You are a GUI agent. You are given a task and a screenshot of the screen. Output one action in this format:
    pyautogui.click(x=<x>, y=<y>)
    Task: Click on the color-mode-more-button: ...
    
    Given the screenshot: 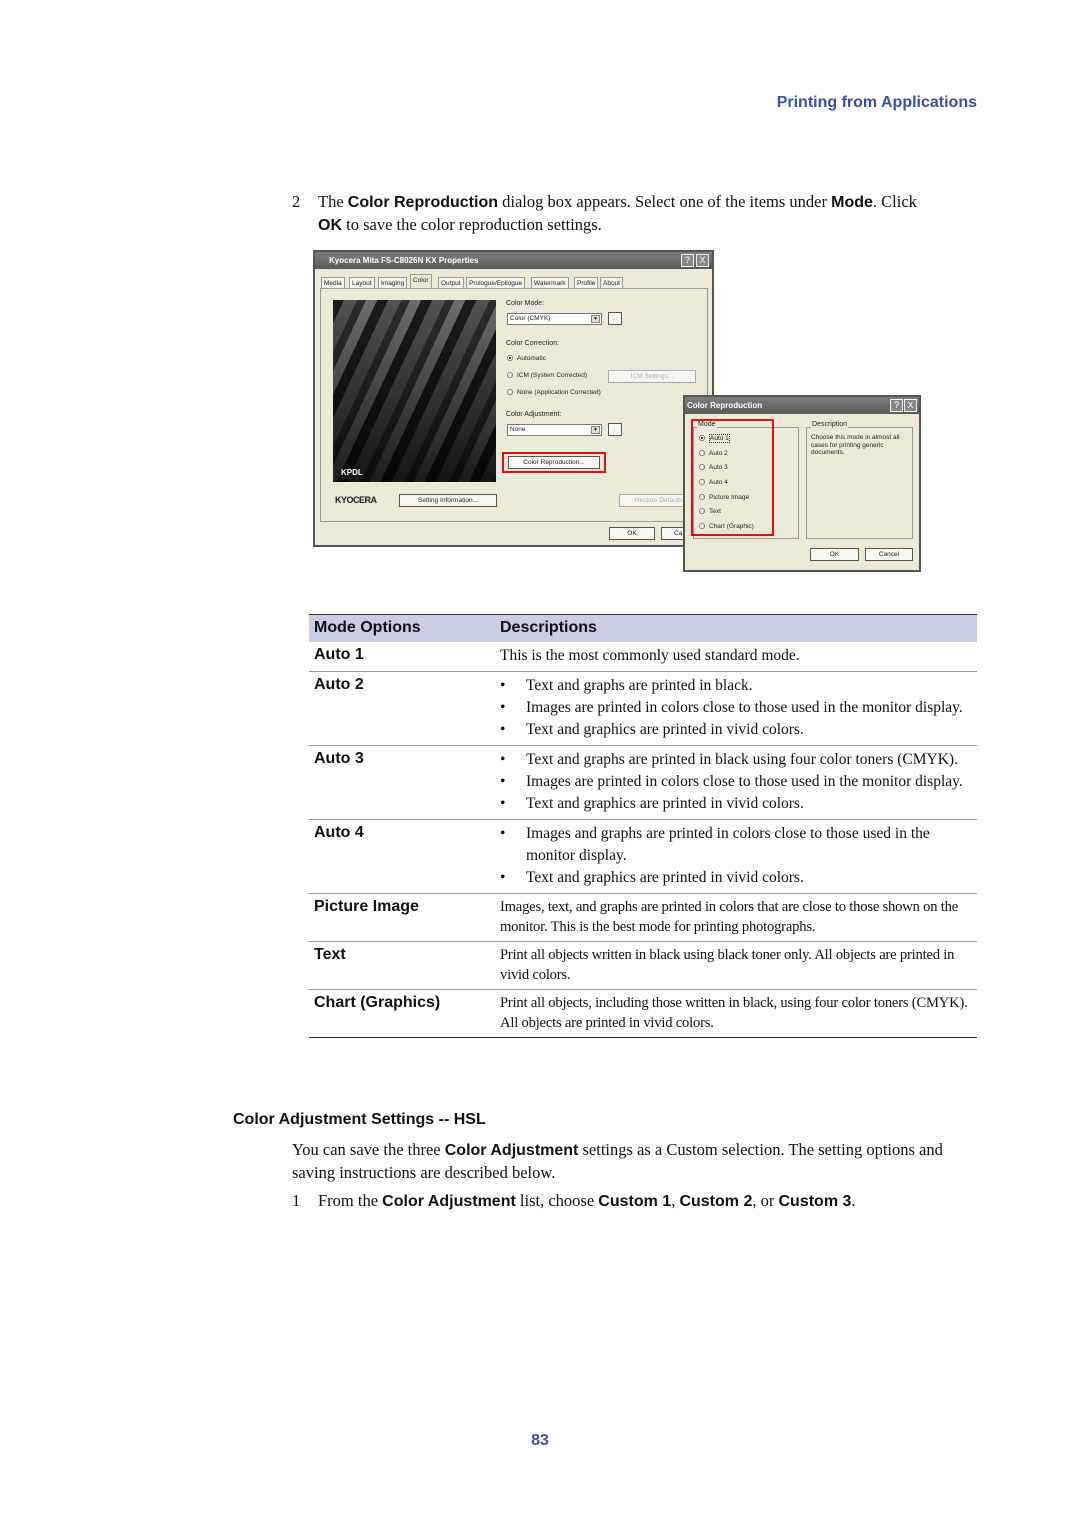 What is the action you would take?
    pyautogui.click(x=615, y=318)
    